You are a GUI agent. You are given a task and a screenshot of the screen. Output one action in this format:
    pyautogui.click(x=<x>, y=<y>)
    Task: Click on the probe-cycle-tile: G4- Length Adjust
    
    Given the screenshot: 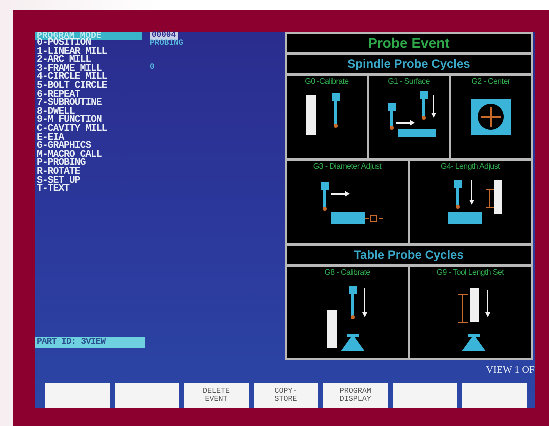 What is the action you would take?
    pyautogui.click(x=470, y=202)
    